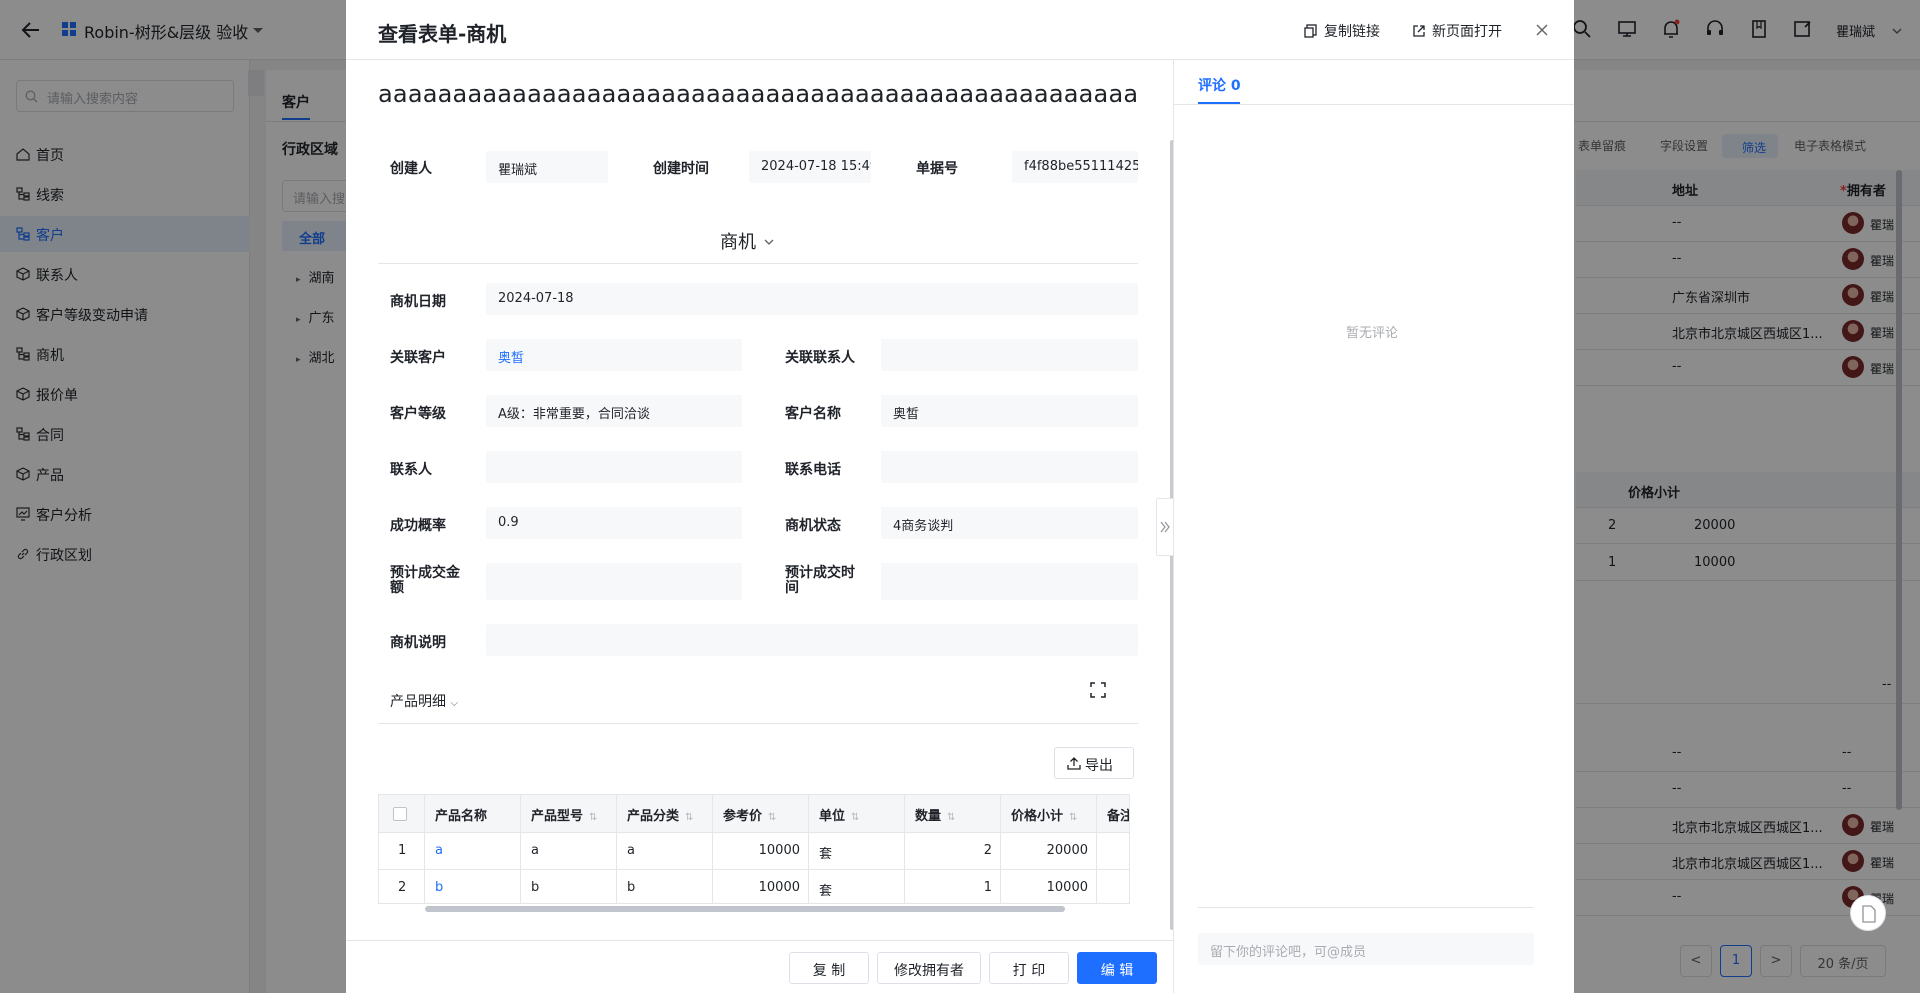 The height and width of the screenshot is (993, 1920). I want to click on external-link-icon, so click(1419, 31).